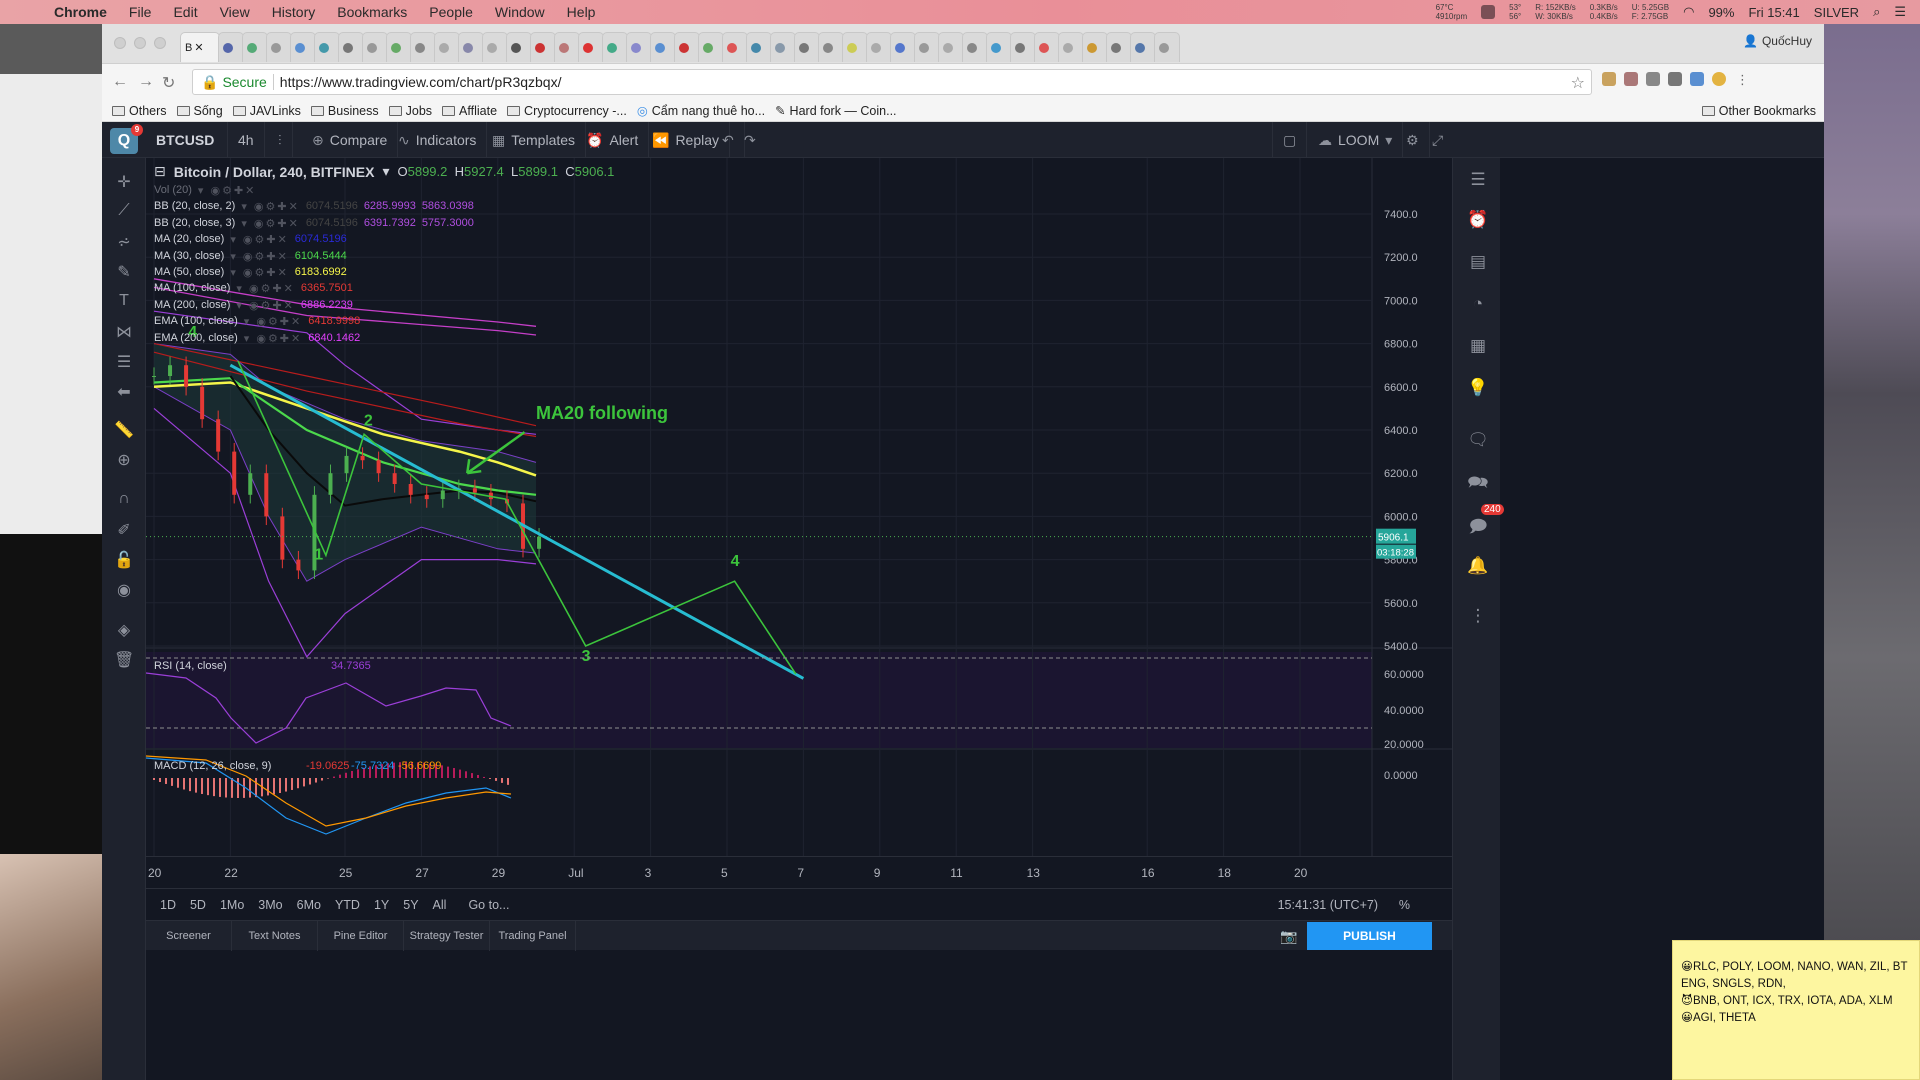 Image resolution: width=1920 pixels, height=1080 pixels. Describe the element at coordinates (124, 362) in the screenshot. I see `prediction-icon: ☰` at that location.